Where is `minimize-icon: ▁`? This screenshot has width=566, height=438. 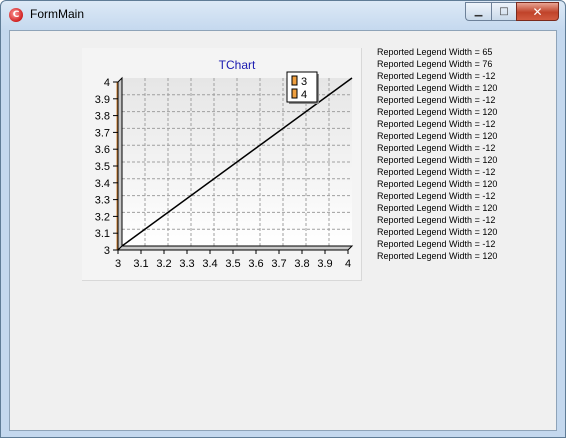
minimize-icon: ▁ is located at coordinates (478, 11).